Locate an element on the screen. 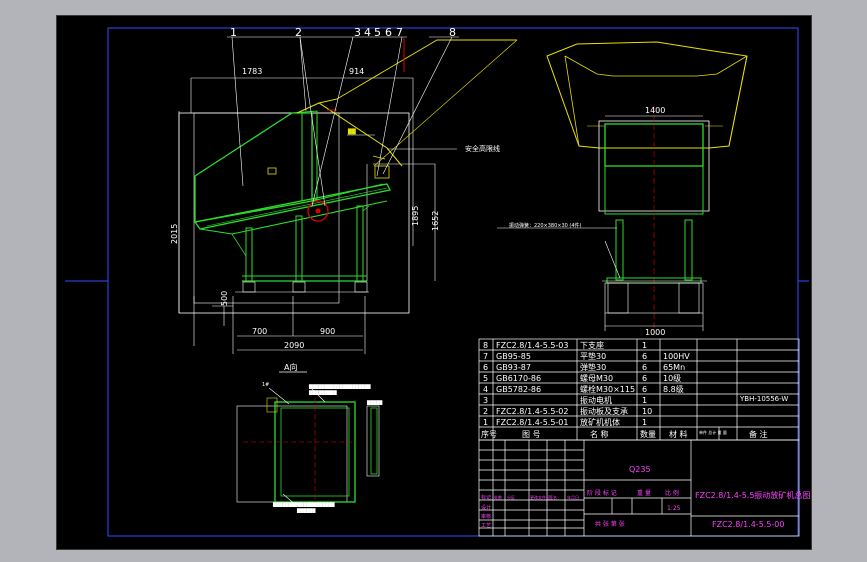 This screenshot has height=562, width=867. balloon-1: 1 is located at coordinates (233, 32).